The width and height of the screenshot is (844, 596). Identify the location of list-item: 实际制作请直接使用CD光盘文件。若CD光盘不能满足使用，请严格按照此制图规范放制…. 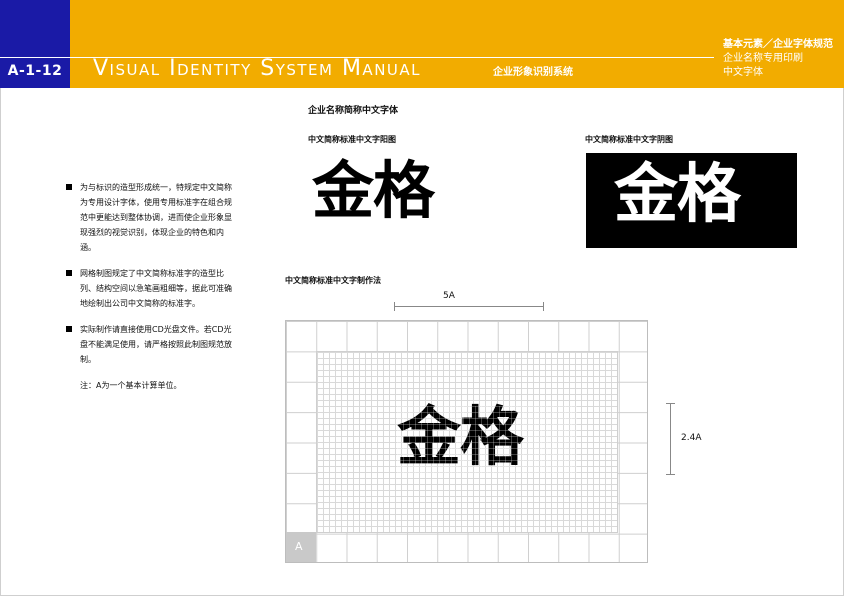
(151, 344).